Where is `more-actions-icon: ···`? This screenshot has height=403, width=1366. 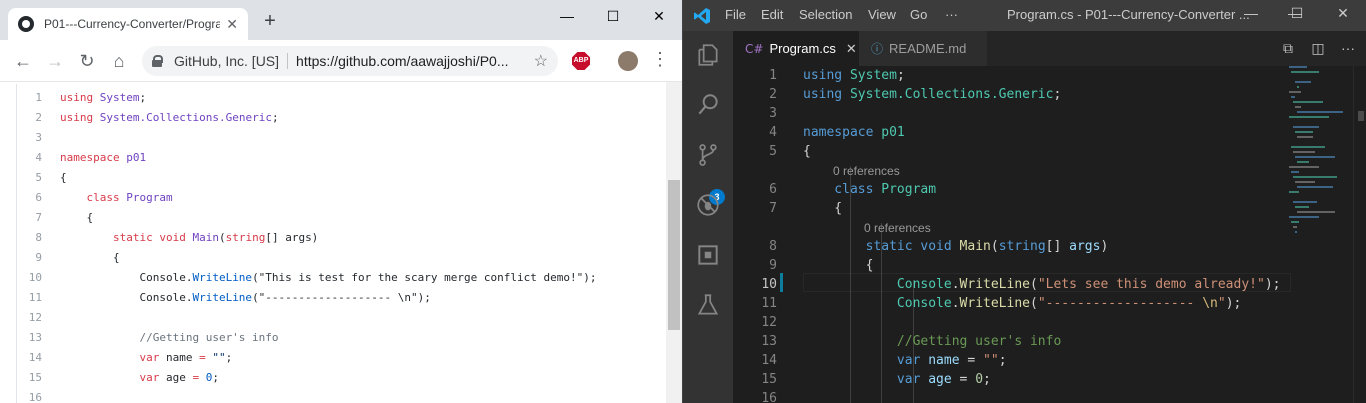
more-actions-icon: ··· is located at coordinates (1348, 49).